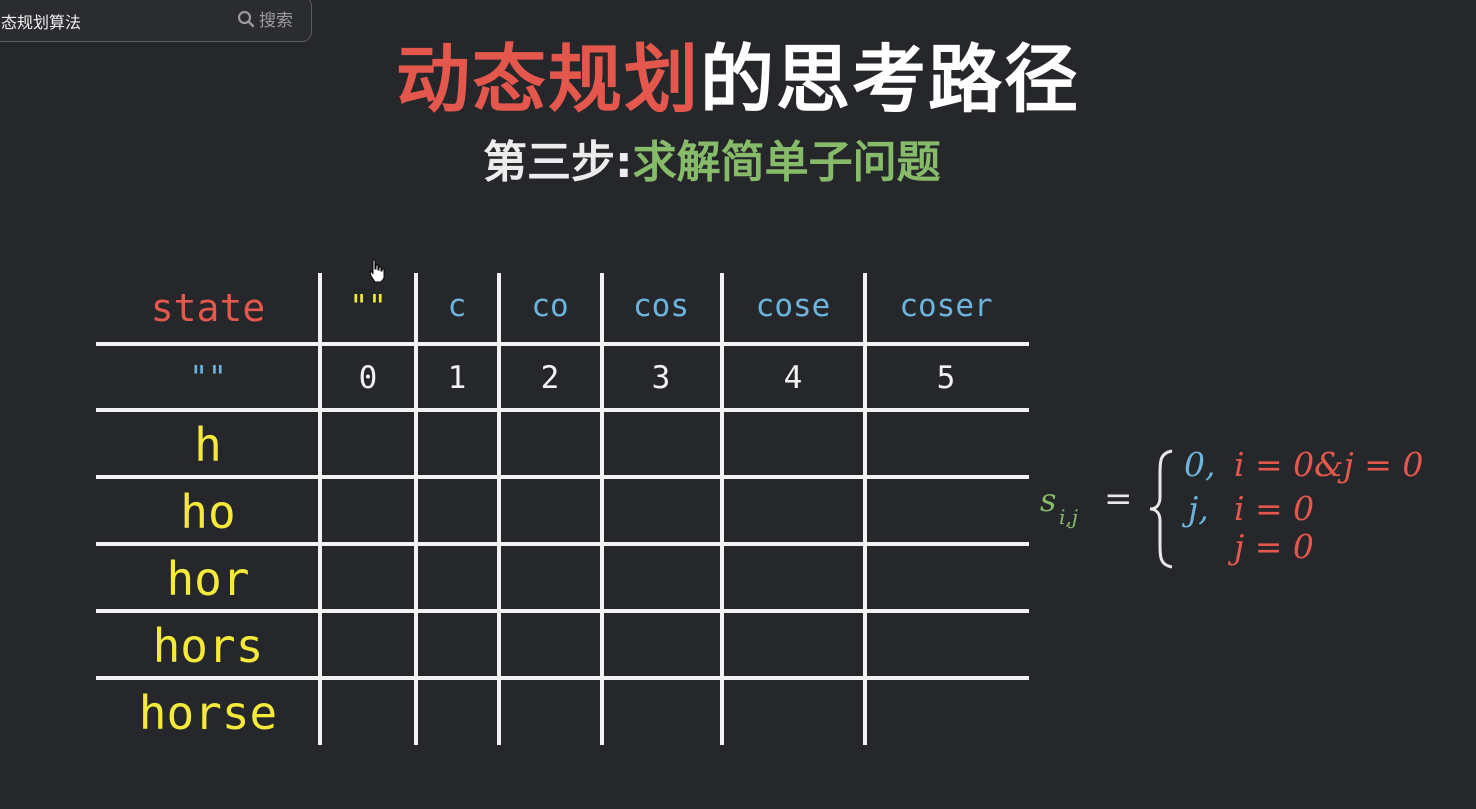 This screenshot has width=1476, height=809. Describe the element at coordinates (946, 378) in the screenshot. I see `table-cell: 5` at that location.